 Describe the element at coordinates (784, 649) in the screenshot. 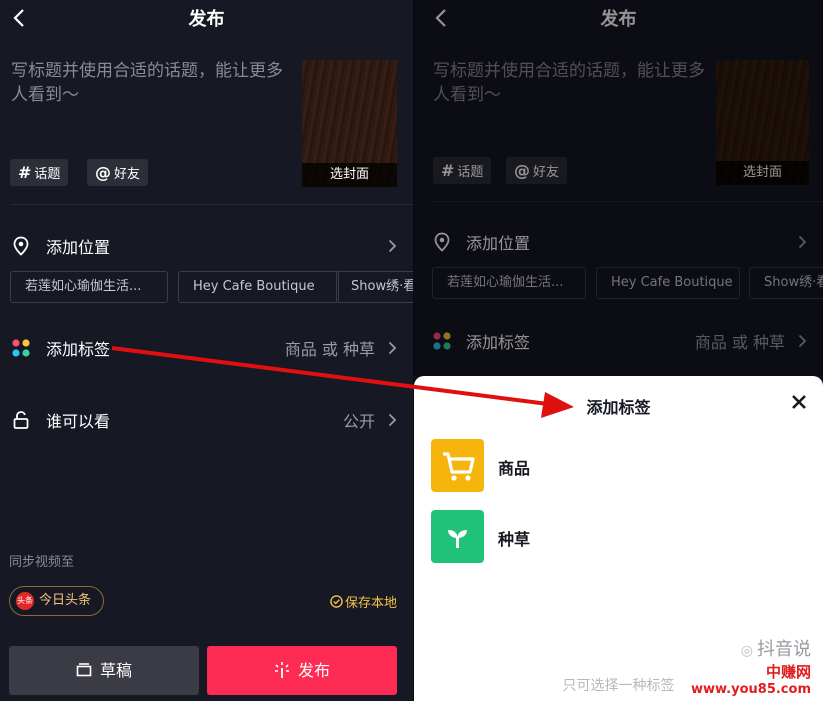

I see `watermark-line1: 抖音说` at that location.